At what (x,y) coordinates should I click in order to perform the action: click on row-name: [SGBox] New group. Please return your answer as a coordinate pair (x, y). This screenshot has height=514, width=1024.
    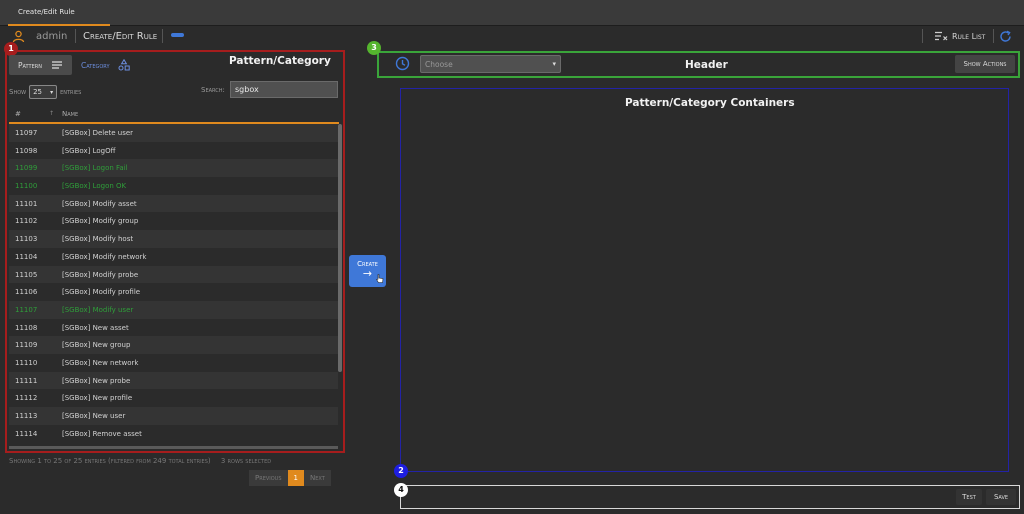
    Looking at the image, I should click on (96, 345).